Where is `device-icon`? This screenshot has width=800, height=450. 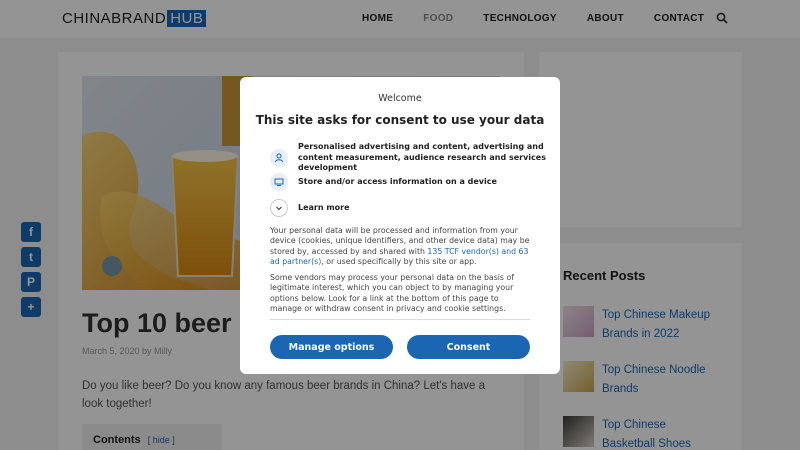 device-icon is located at coordinates (279, 182).